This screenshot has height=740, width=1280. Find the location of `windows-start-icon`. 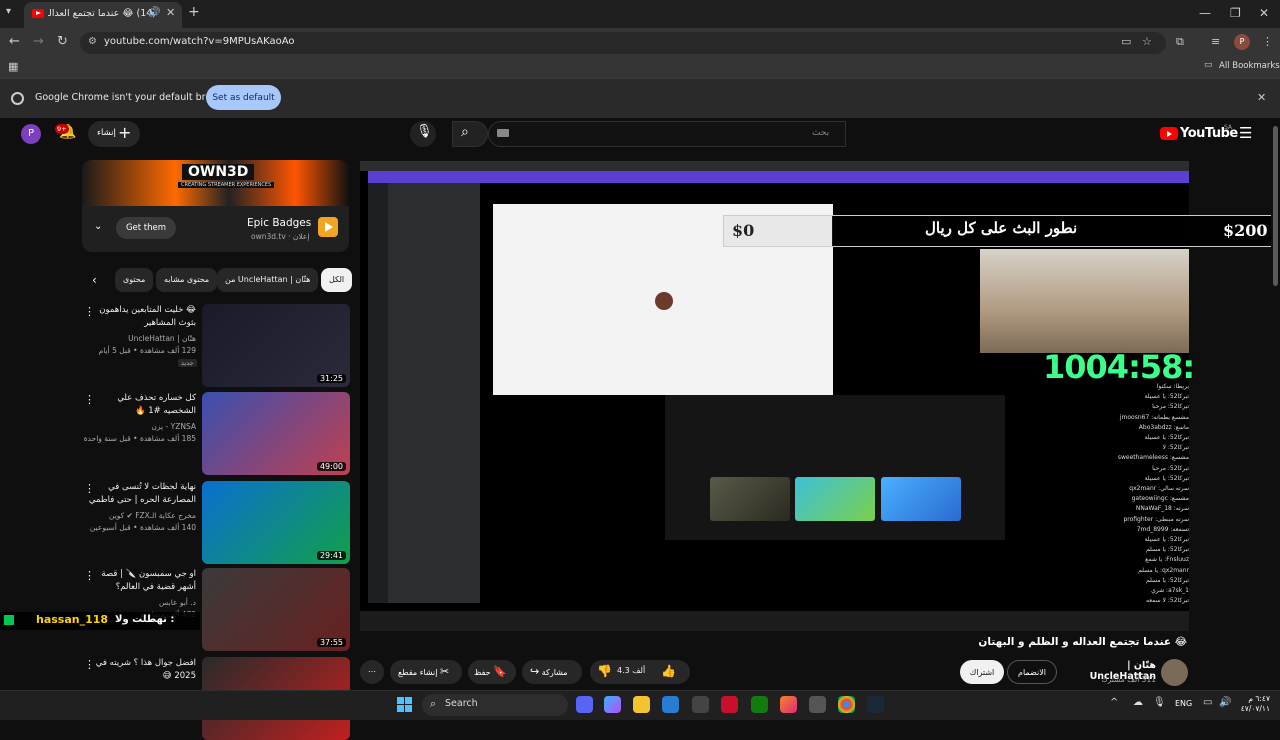

windows-start-icon is located at coordinates (404, 704).